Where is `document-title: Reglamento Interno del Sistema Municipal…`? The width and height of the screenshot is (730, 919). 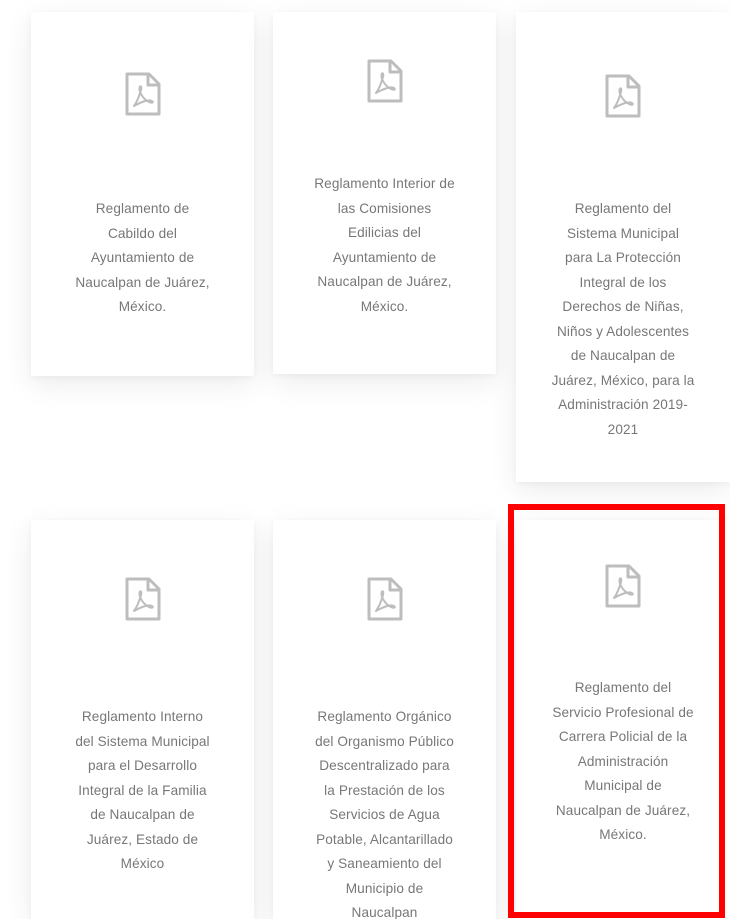
document-title: Reglamento Interno del Sistema Municipal… is located at coordinates (142, 790).